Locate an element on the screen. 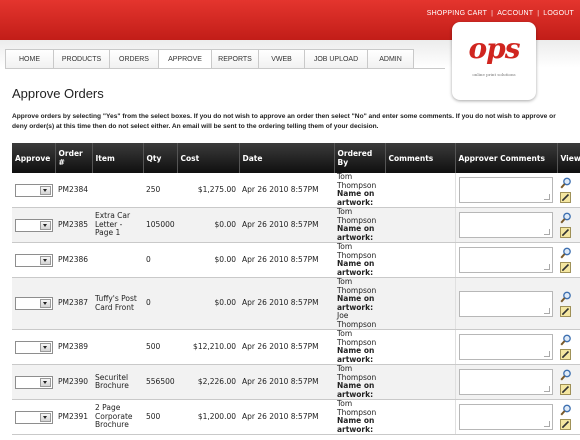 Image resolution: width=580 pixels, height=440 pixels. tab-orders: ORDERS is located at coordinates (134, 58).